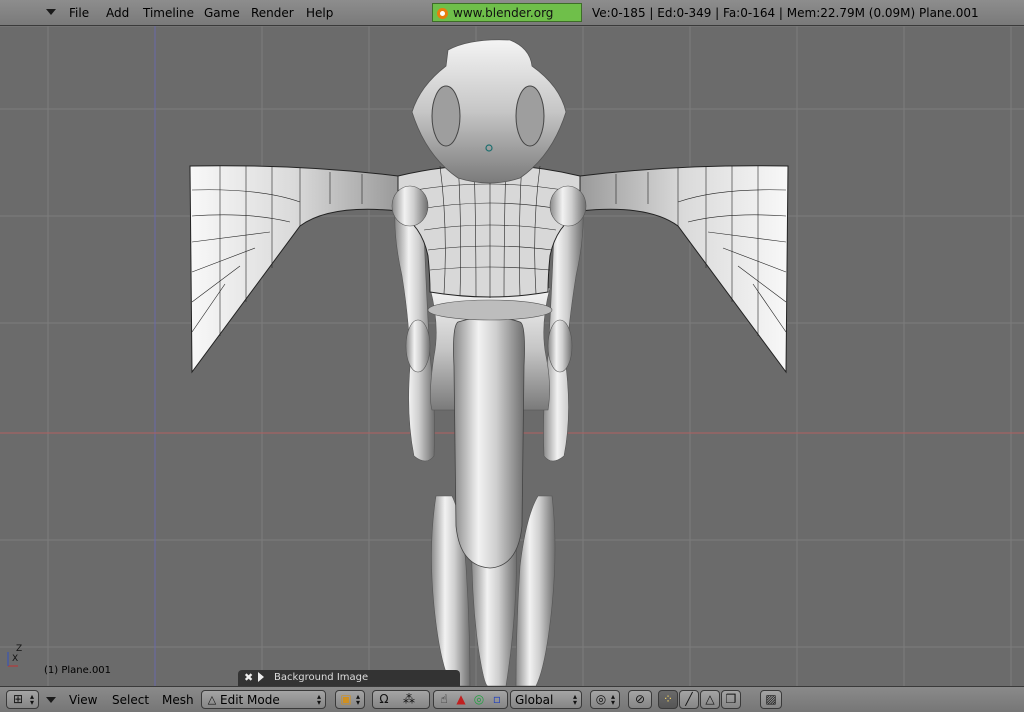 This screenshot has height=712, width=1024. I want to click on axis-z-label: Z, so click(19, 649).